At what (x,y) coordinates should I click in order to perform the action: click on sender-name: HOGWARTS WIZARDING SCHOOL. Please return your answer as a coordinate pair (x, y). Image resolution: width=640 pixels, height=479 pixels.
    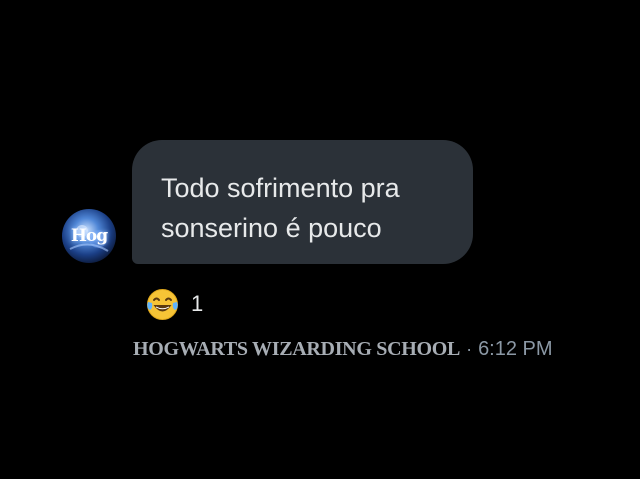
    Looking at the image, I should click on (296, 349).